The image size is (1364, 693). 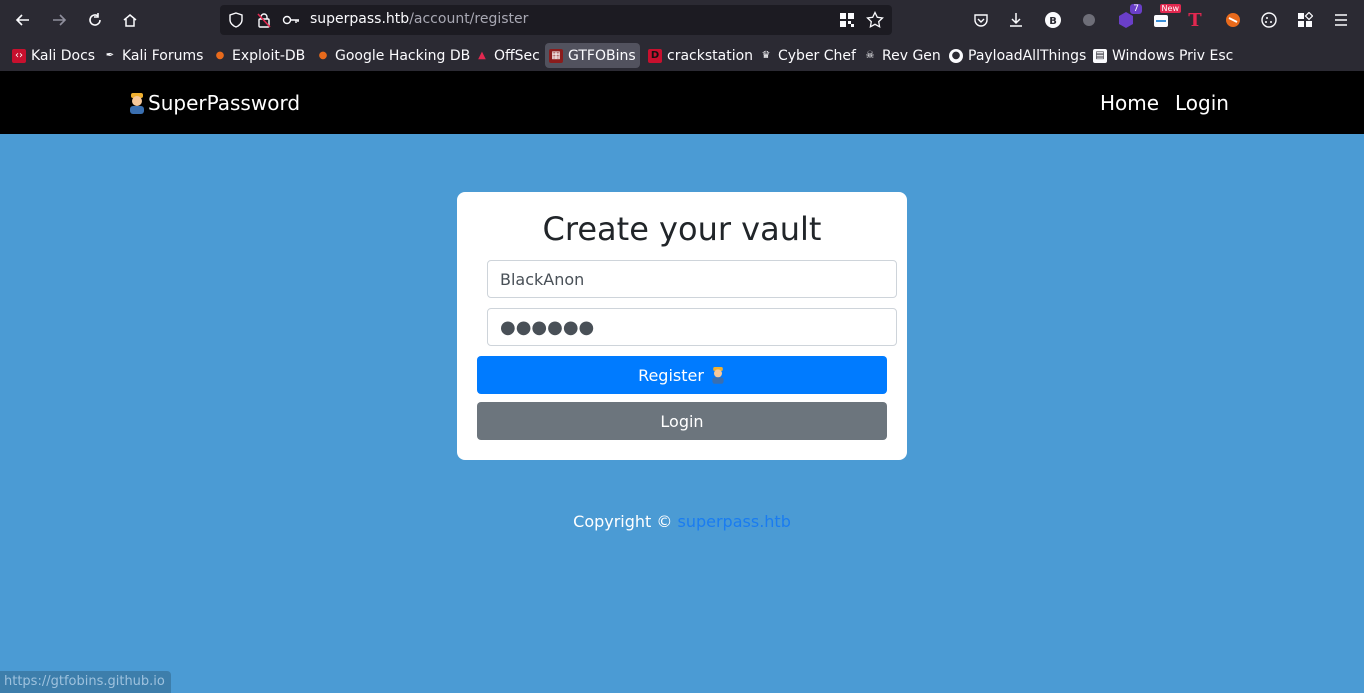 I want to click on brand-link: SuperPassword, so click(x=213, y=103).